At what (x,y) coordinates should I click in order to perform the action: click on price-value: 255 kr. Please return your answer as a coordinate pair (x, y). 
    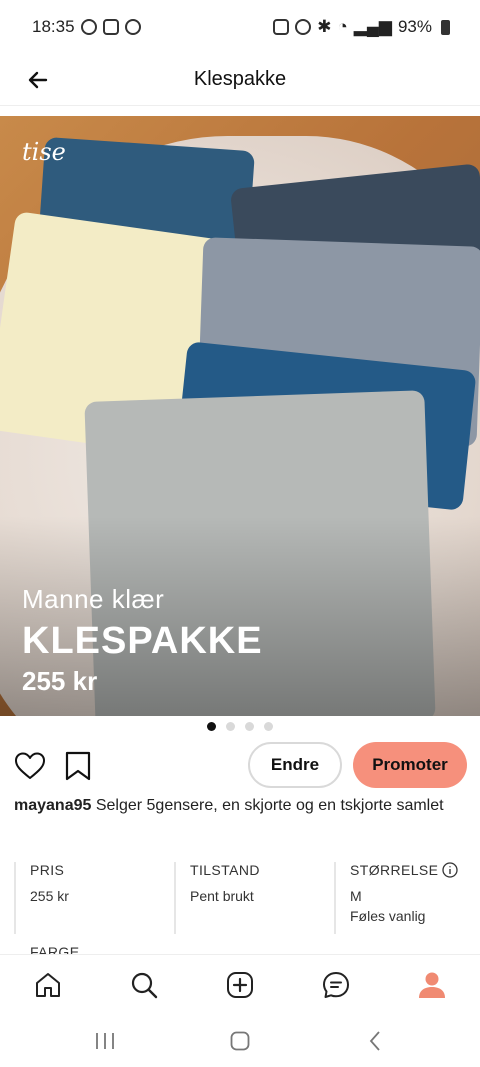
    Looking at the image, I should click on (49, 896).